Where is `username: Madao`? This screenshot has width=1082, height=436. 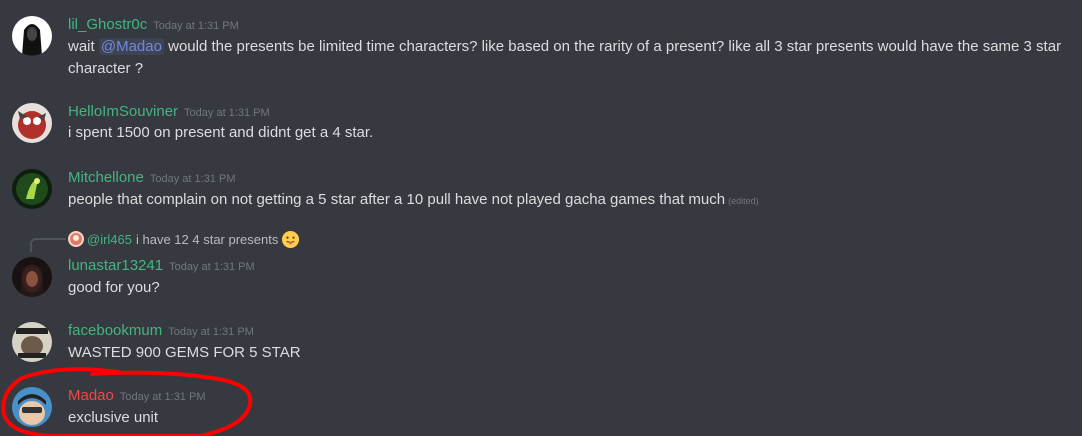
username: Madao is located at coordinates (91, 395).